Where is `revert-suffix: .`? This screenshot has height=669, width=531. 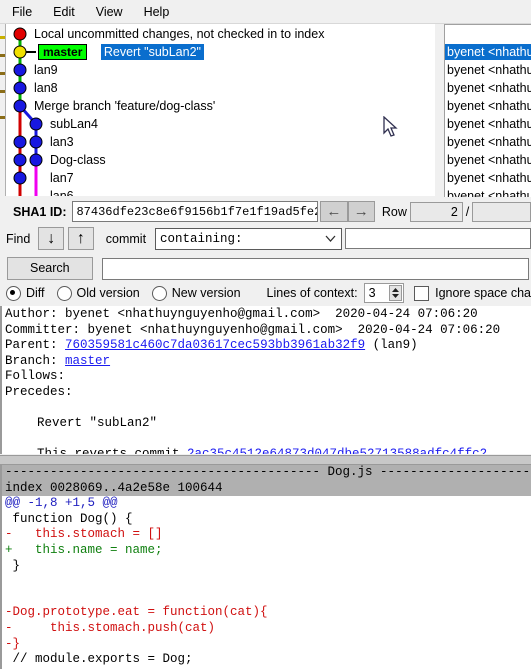
revert-suffix: . is located at coordinates (491, 450).